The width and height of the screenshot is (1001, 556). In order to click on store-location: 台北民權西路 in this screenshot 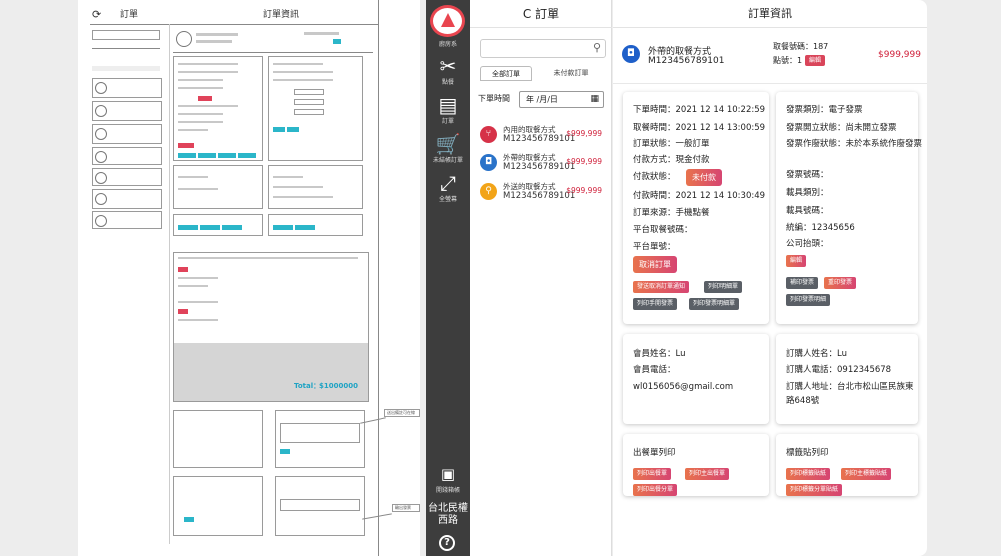, I will do `click(448, 515)`.